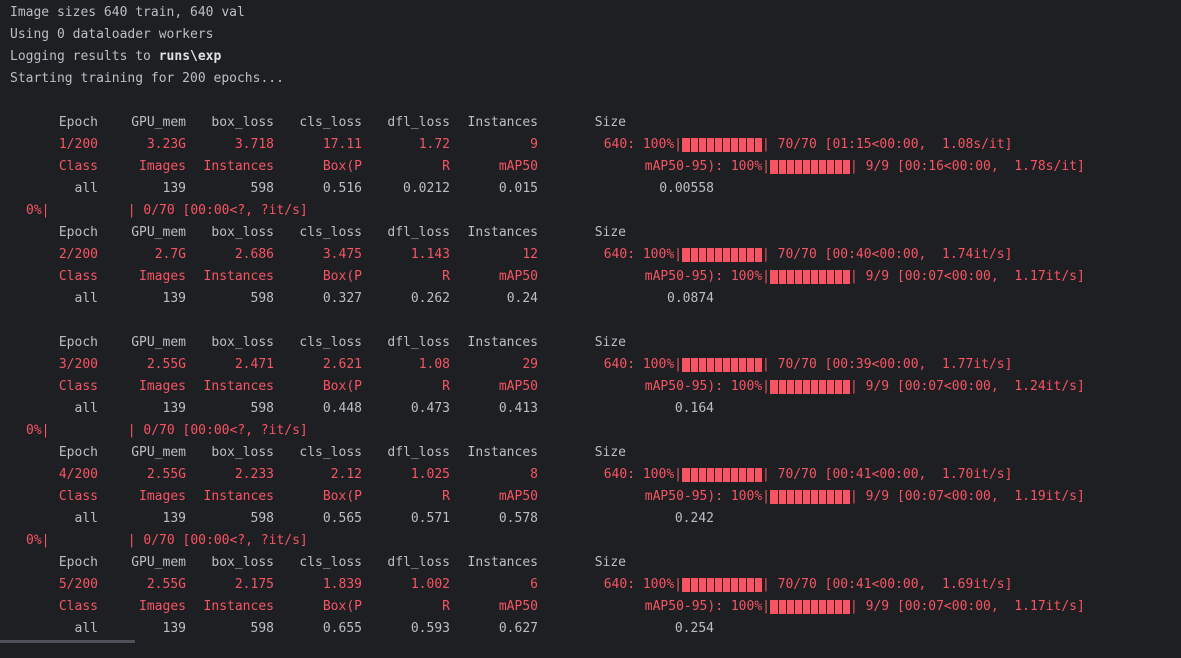 This screenshot has width=1181, height=658. What do you see at coordinates (518, 518) in the screenshot?
I see `metric-value: 0.578` at bounding box center [518, 518].